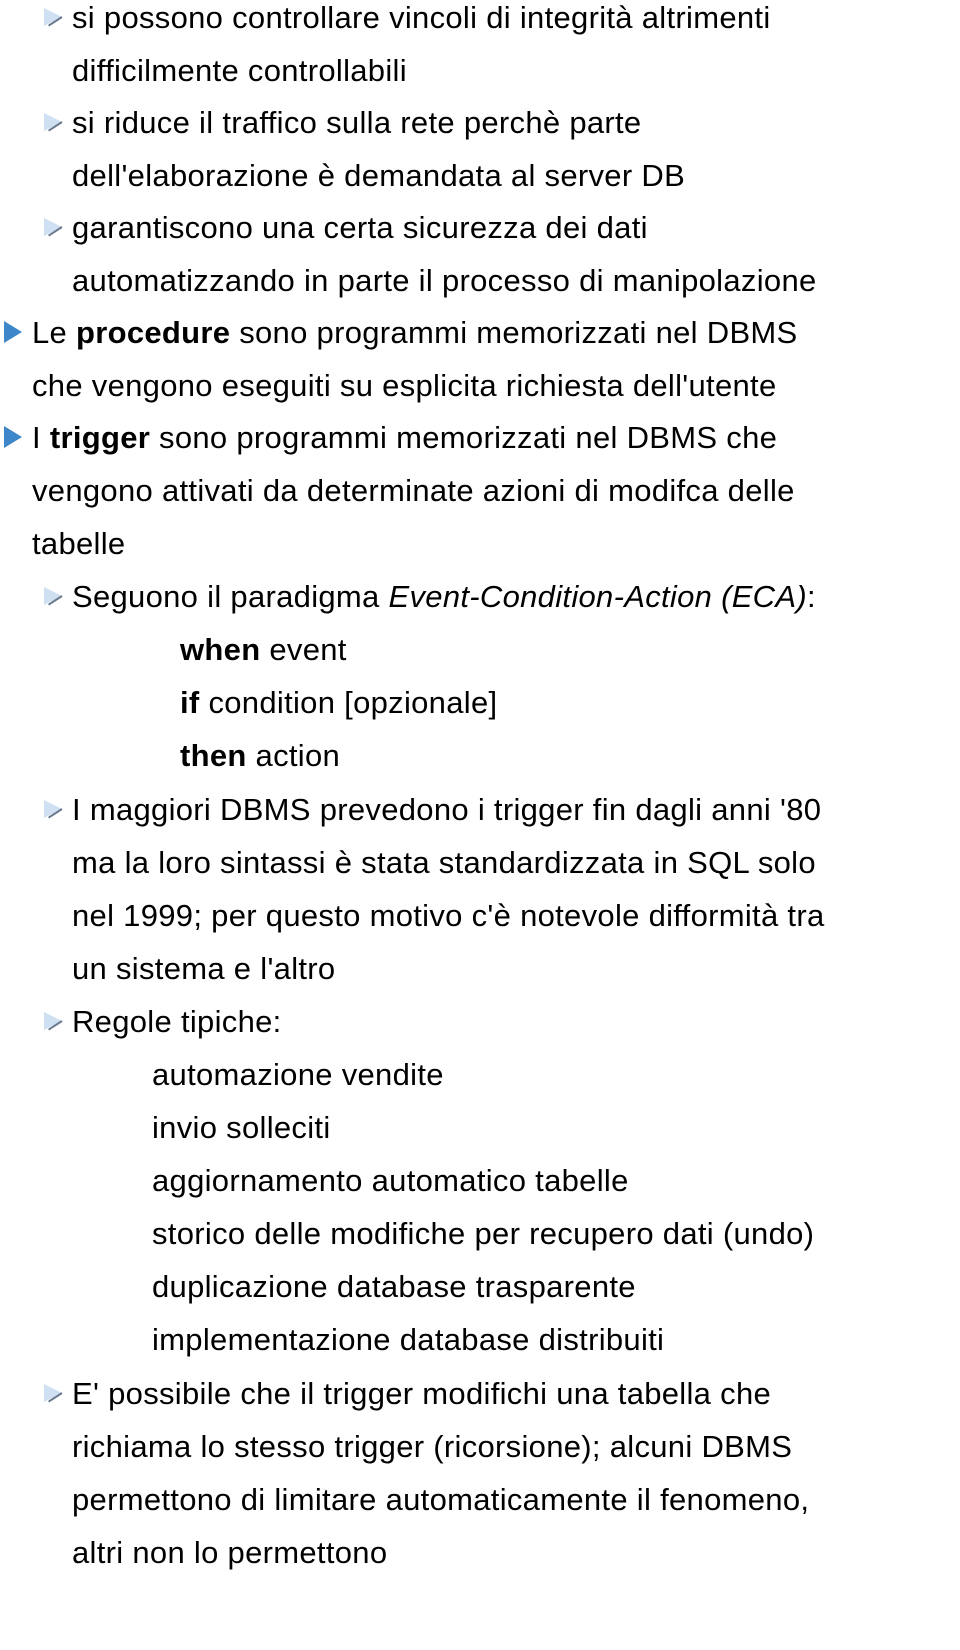 This screenshot has width=960, height=1650. Describe the element at coordinates (204, 968) in the screenshot. I see `text-line: un sistema e l'altro` at that location.